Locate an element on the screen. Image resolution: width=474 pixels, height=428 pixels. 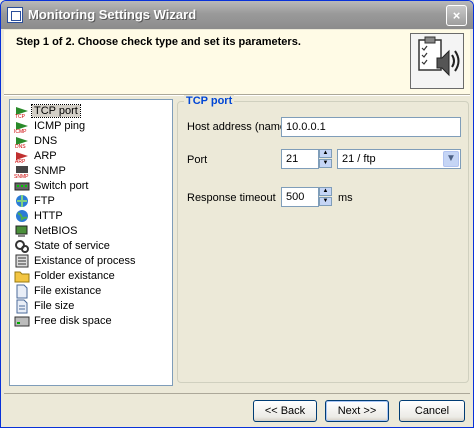
response-timeout-input: 500 is located at coordinates (300, 197).